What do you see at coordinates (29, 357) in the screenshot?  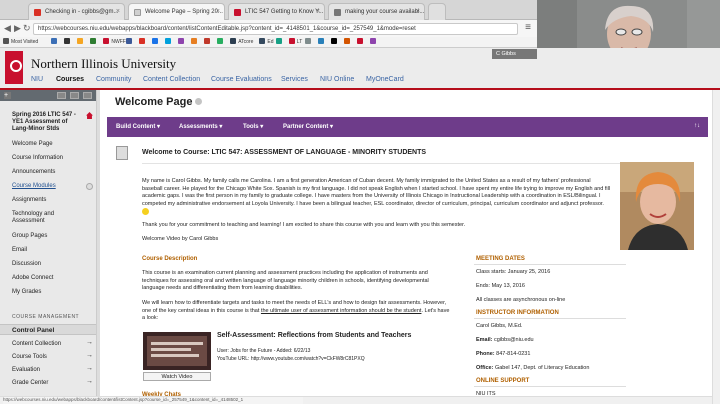 I see `cp-course-tools: Course Tools` at bounding box center [29, 357].